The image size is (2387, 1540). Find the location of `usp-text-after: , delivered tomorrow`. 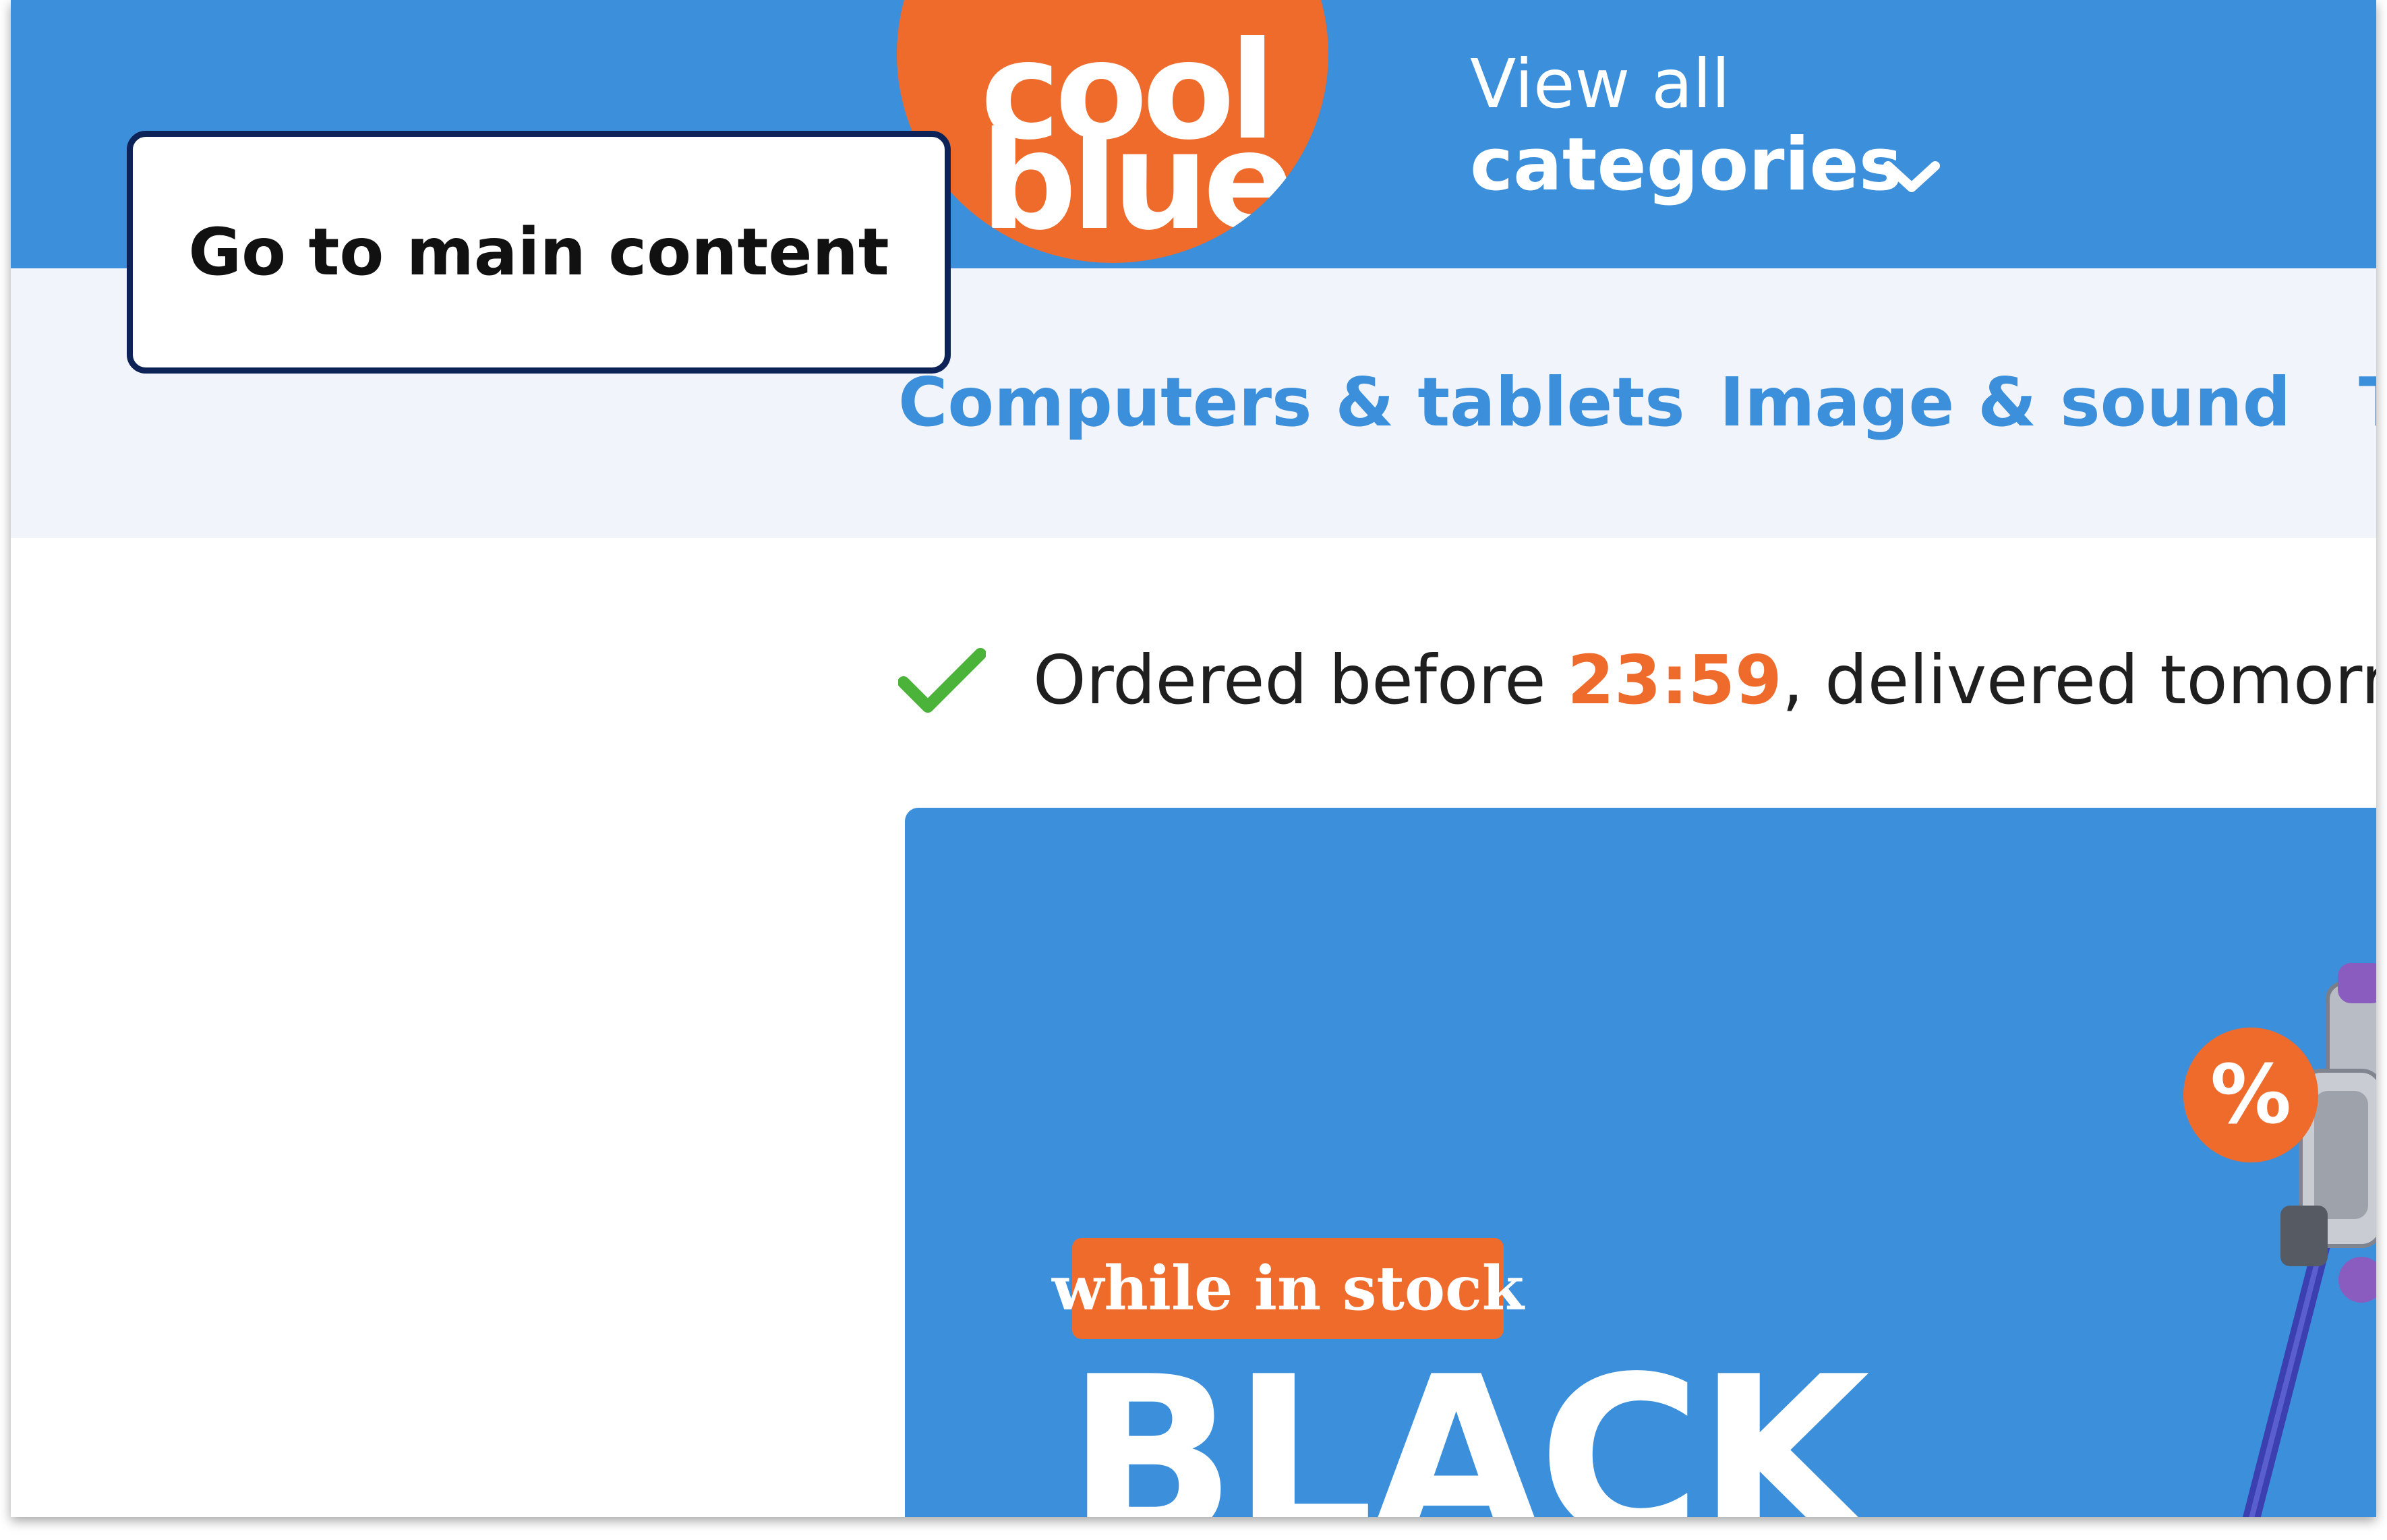

usp-text-after: , delivered tomorrow is located at coordinates (2078, 680).